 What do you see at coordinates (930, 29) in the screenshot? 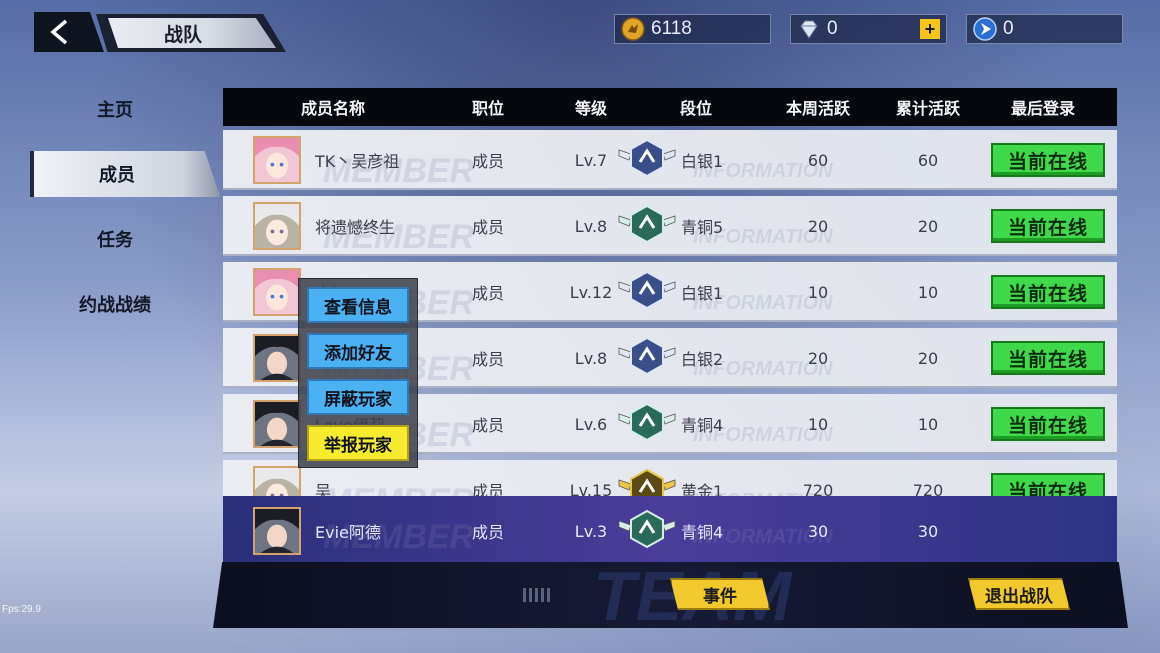
I see `add-diamond-button: +` at bounding box center [930, 29].